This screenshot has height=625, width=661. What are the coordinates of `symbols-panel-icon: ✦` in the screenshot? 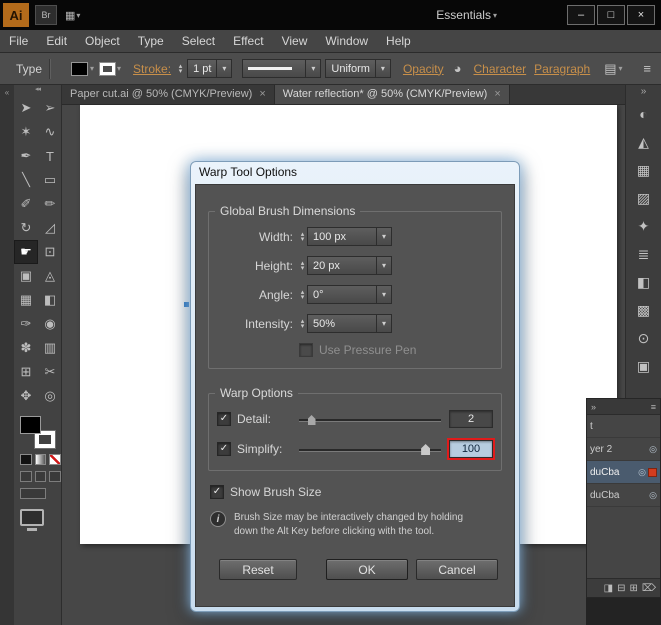 It's located at (643, 226).